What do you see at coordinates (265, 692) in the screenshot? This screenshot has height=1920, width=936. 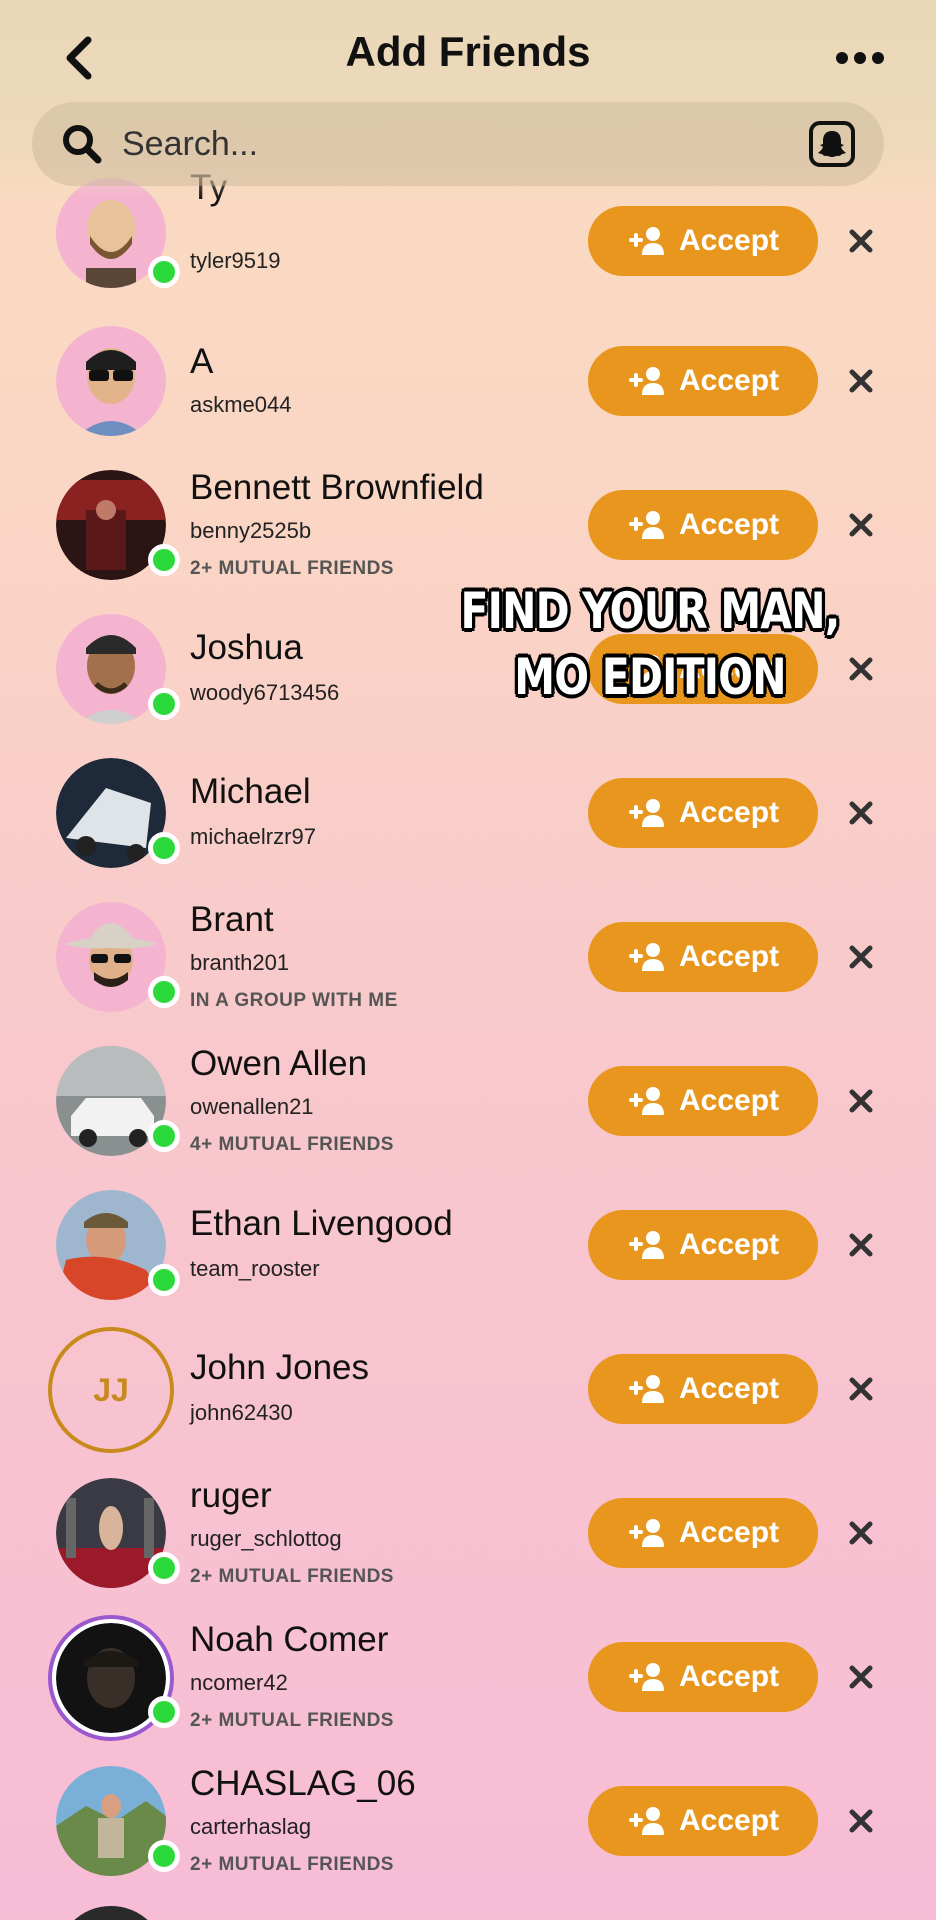 I see `friend-username: woody6713456` at bounding box center [265, 692].